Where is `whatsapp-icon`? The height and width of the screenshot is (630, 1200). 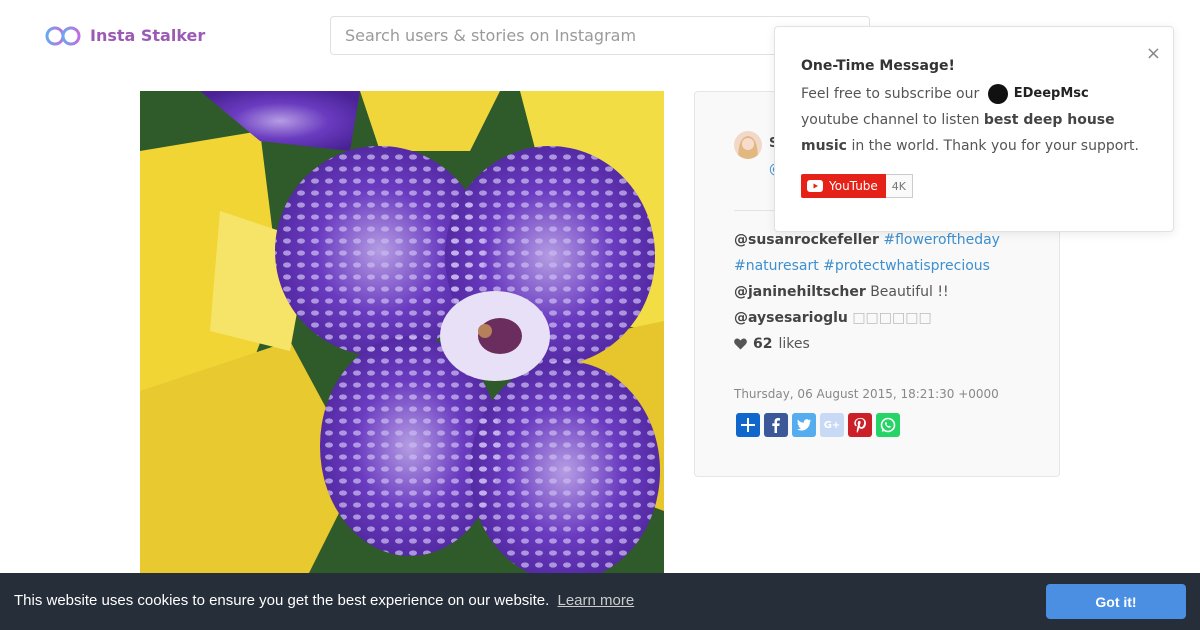
whatsapp-icon is located at coordinates (888, 425).